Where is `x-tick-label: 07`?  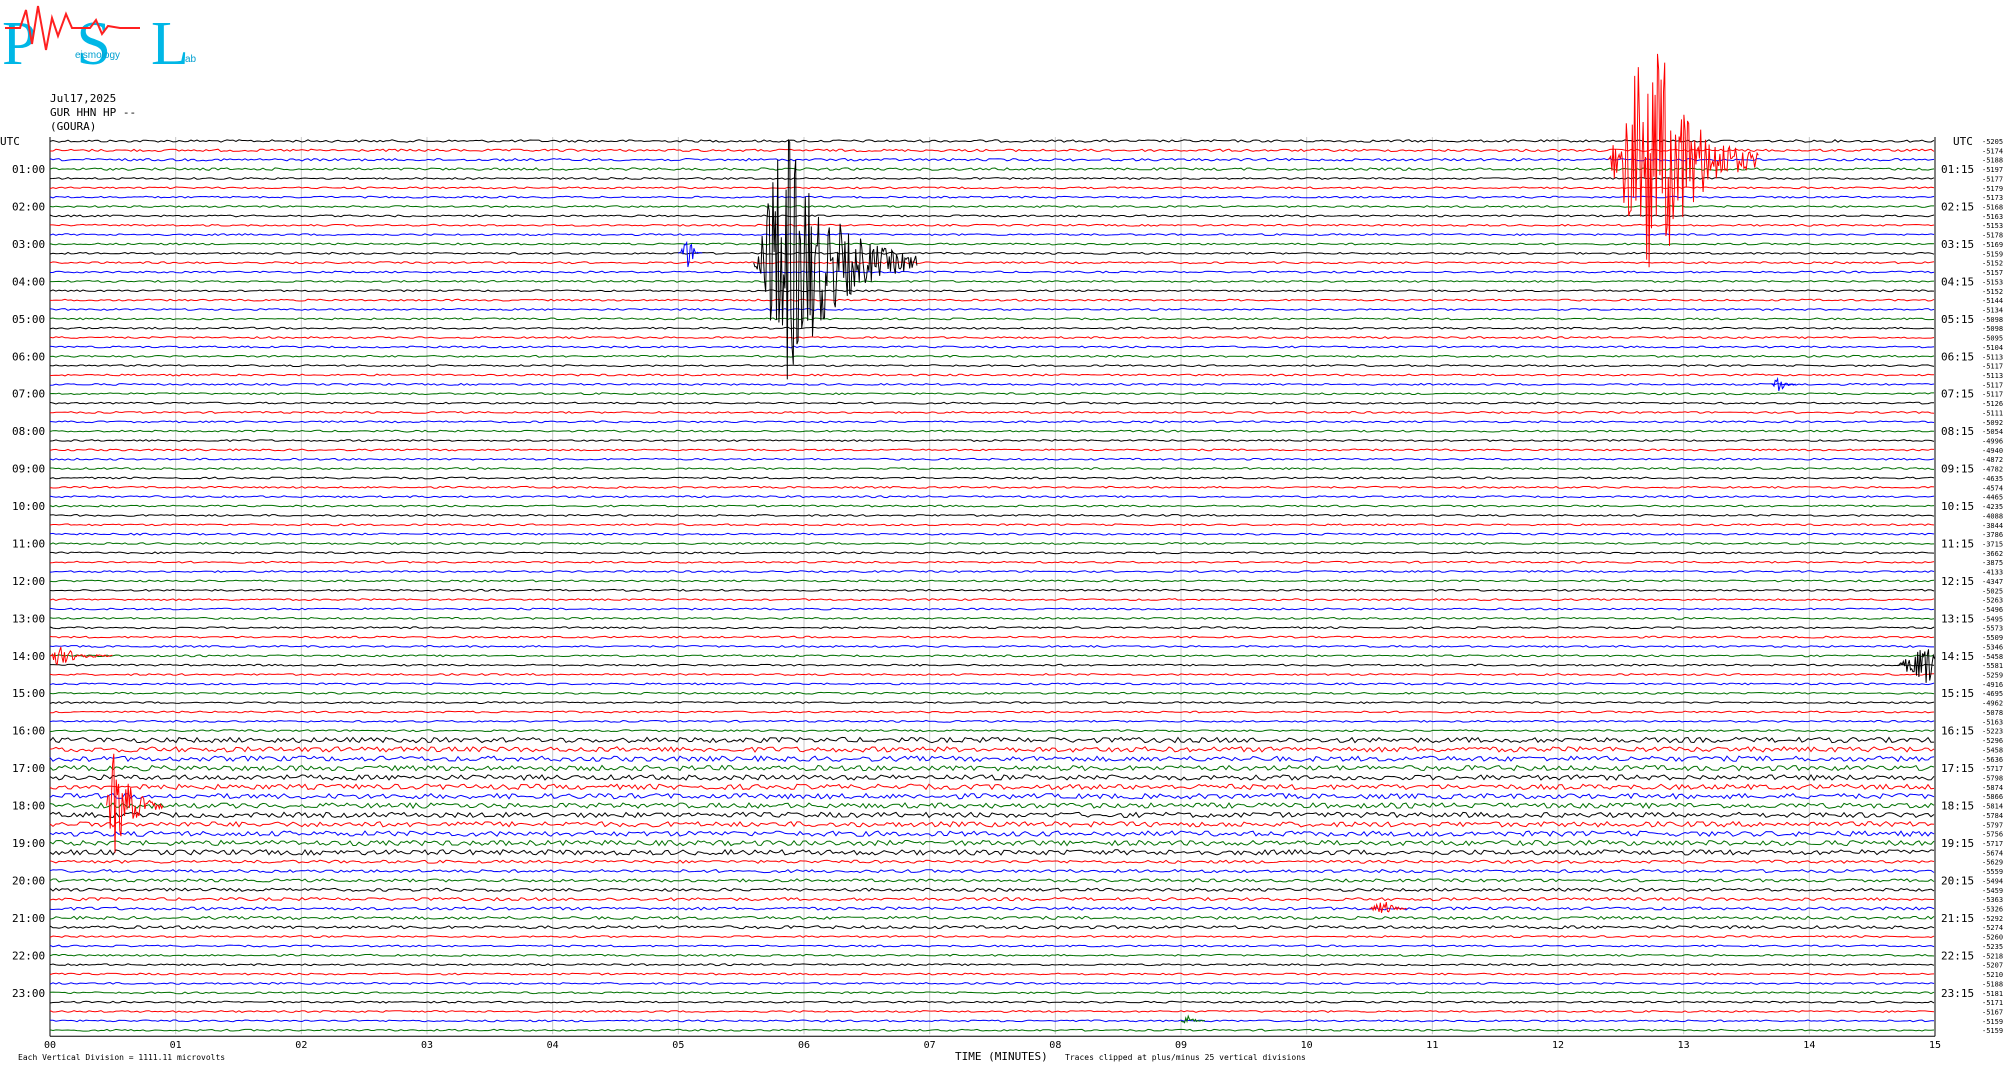 x-tick-label: 07 is located at coordinates (930, 1045).